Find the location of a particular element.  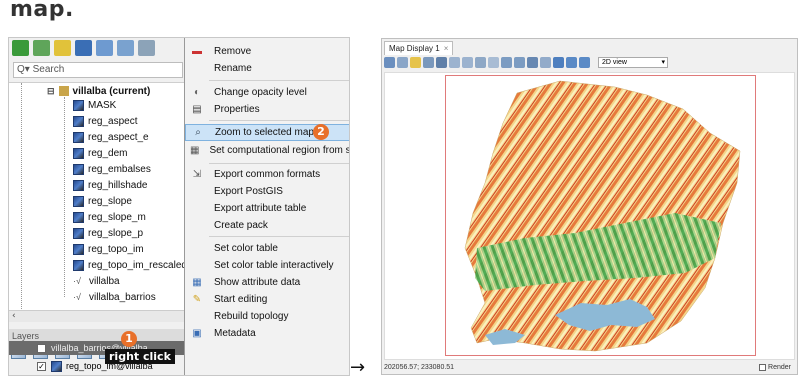

remove-icon: ▬ is located at coordinates (197, 51).